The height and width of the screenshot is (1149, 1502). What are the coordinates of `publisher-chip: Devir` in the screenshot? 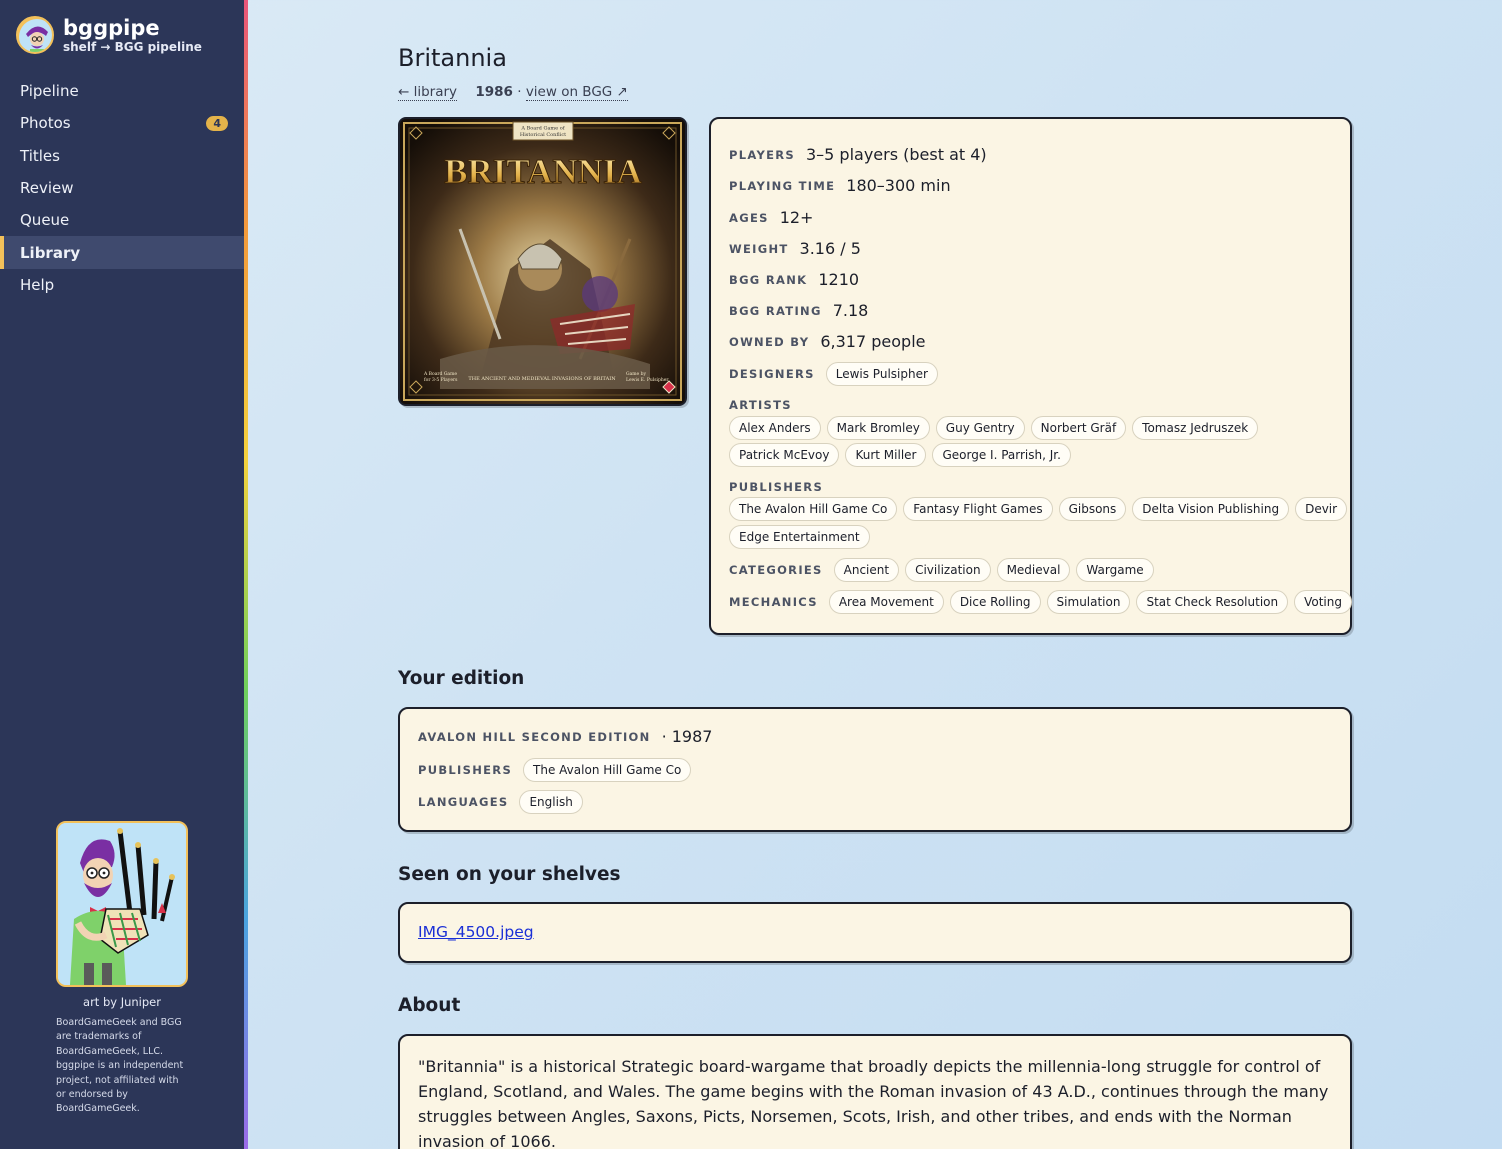 It's located at (1321, 509).